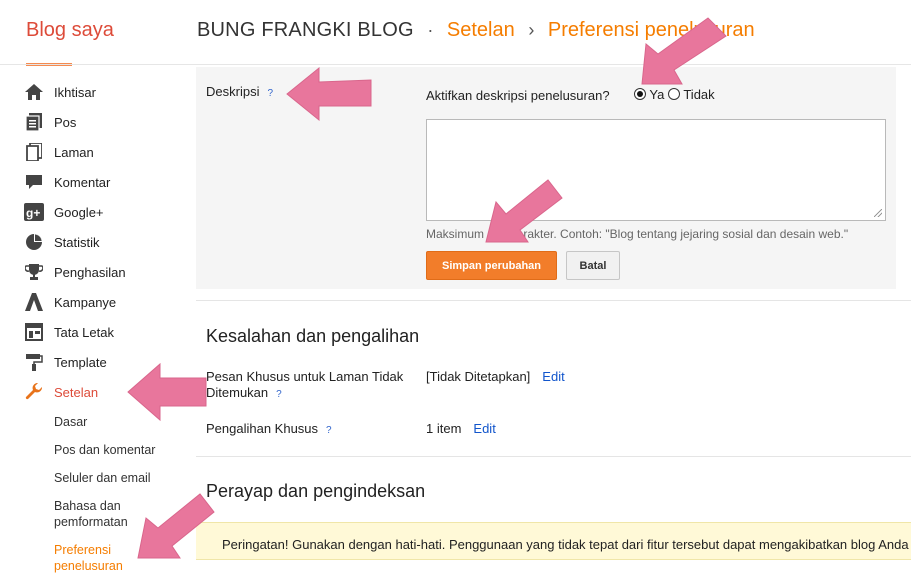 Image resolution: width=911 pixels, height=582 pixels. Describe the element at coordinates (233, 91) in the screenshot. I see `description-label-text: Deskripsi` at that location.